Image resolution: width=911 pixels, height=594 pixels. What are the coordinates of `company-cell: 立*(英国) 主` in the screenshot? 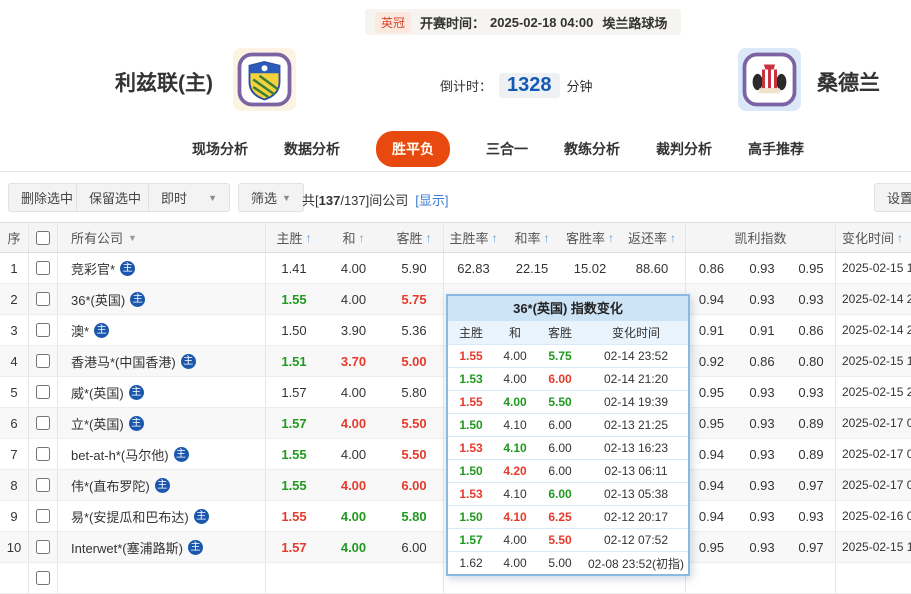 It's located at (161, 423).